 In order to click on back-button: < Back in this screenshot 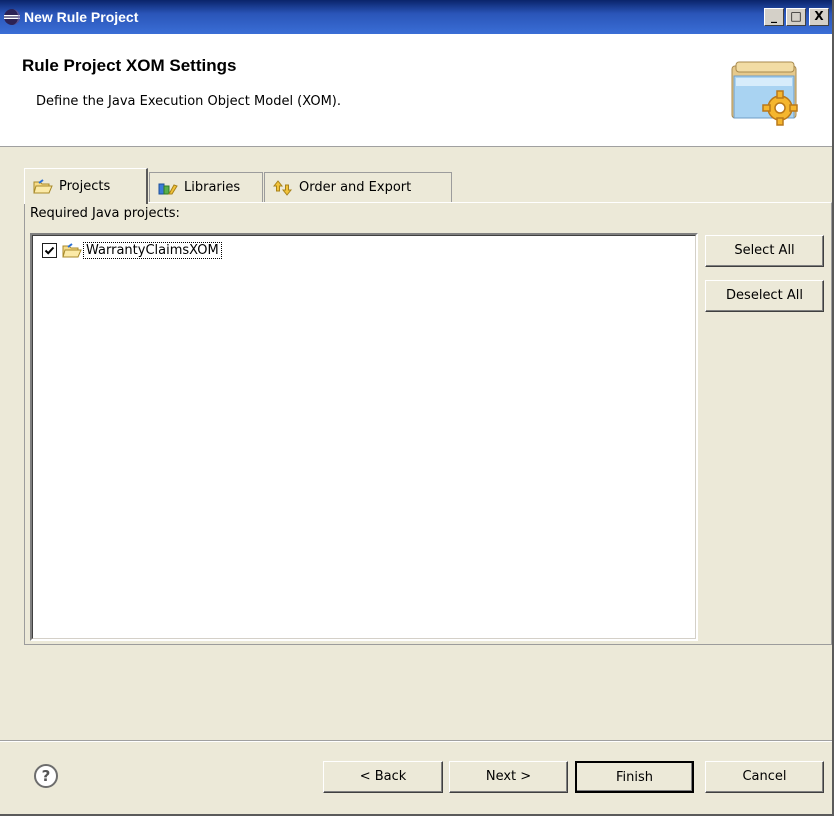, I will do `click(383, 777)`.